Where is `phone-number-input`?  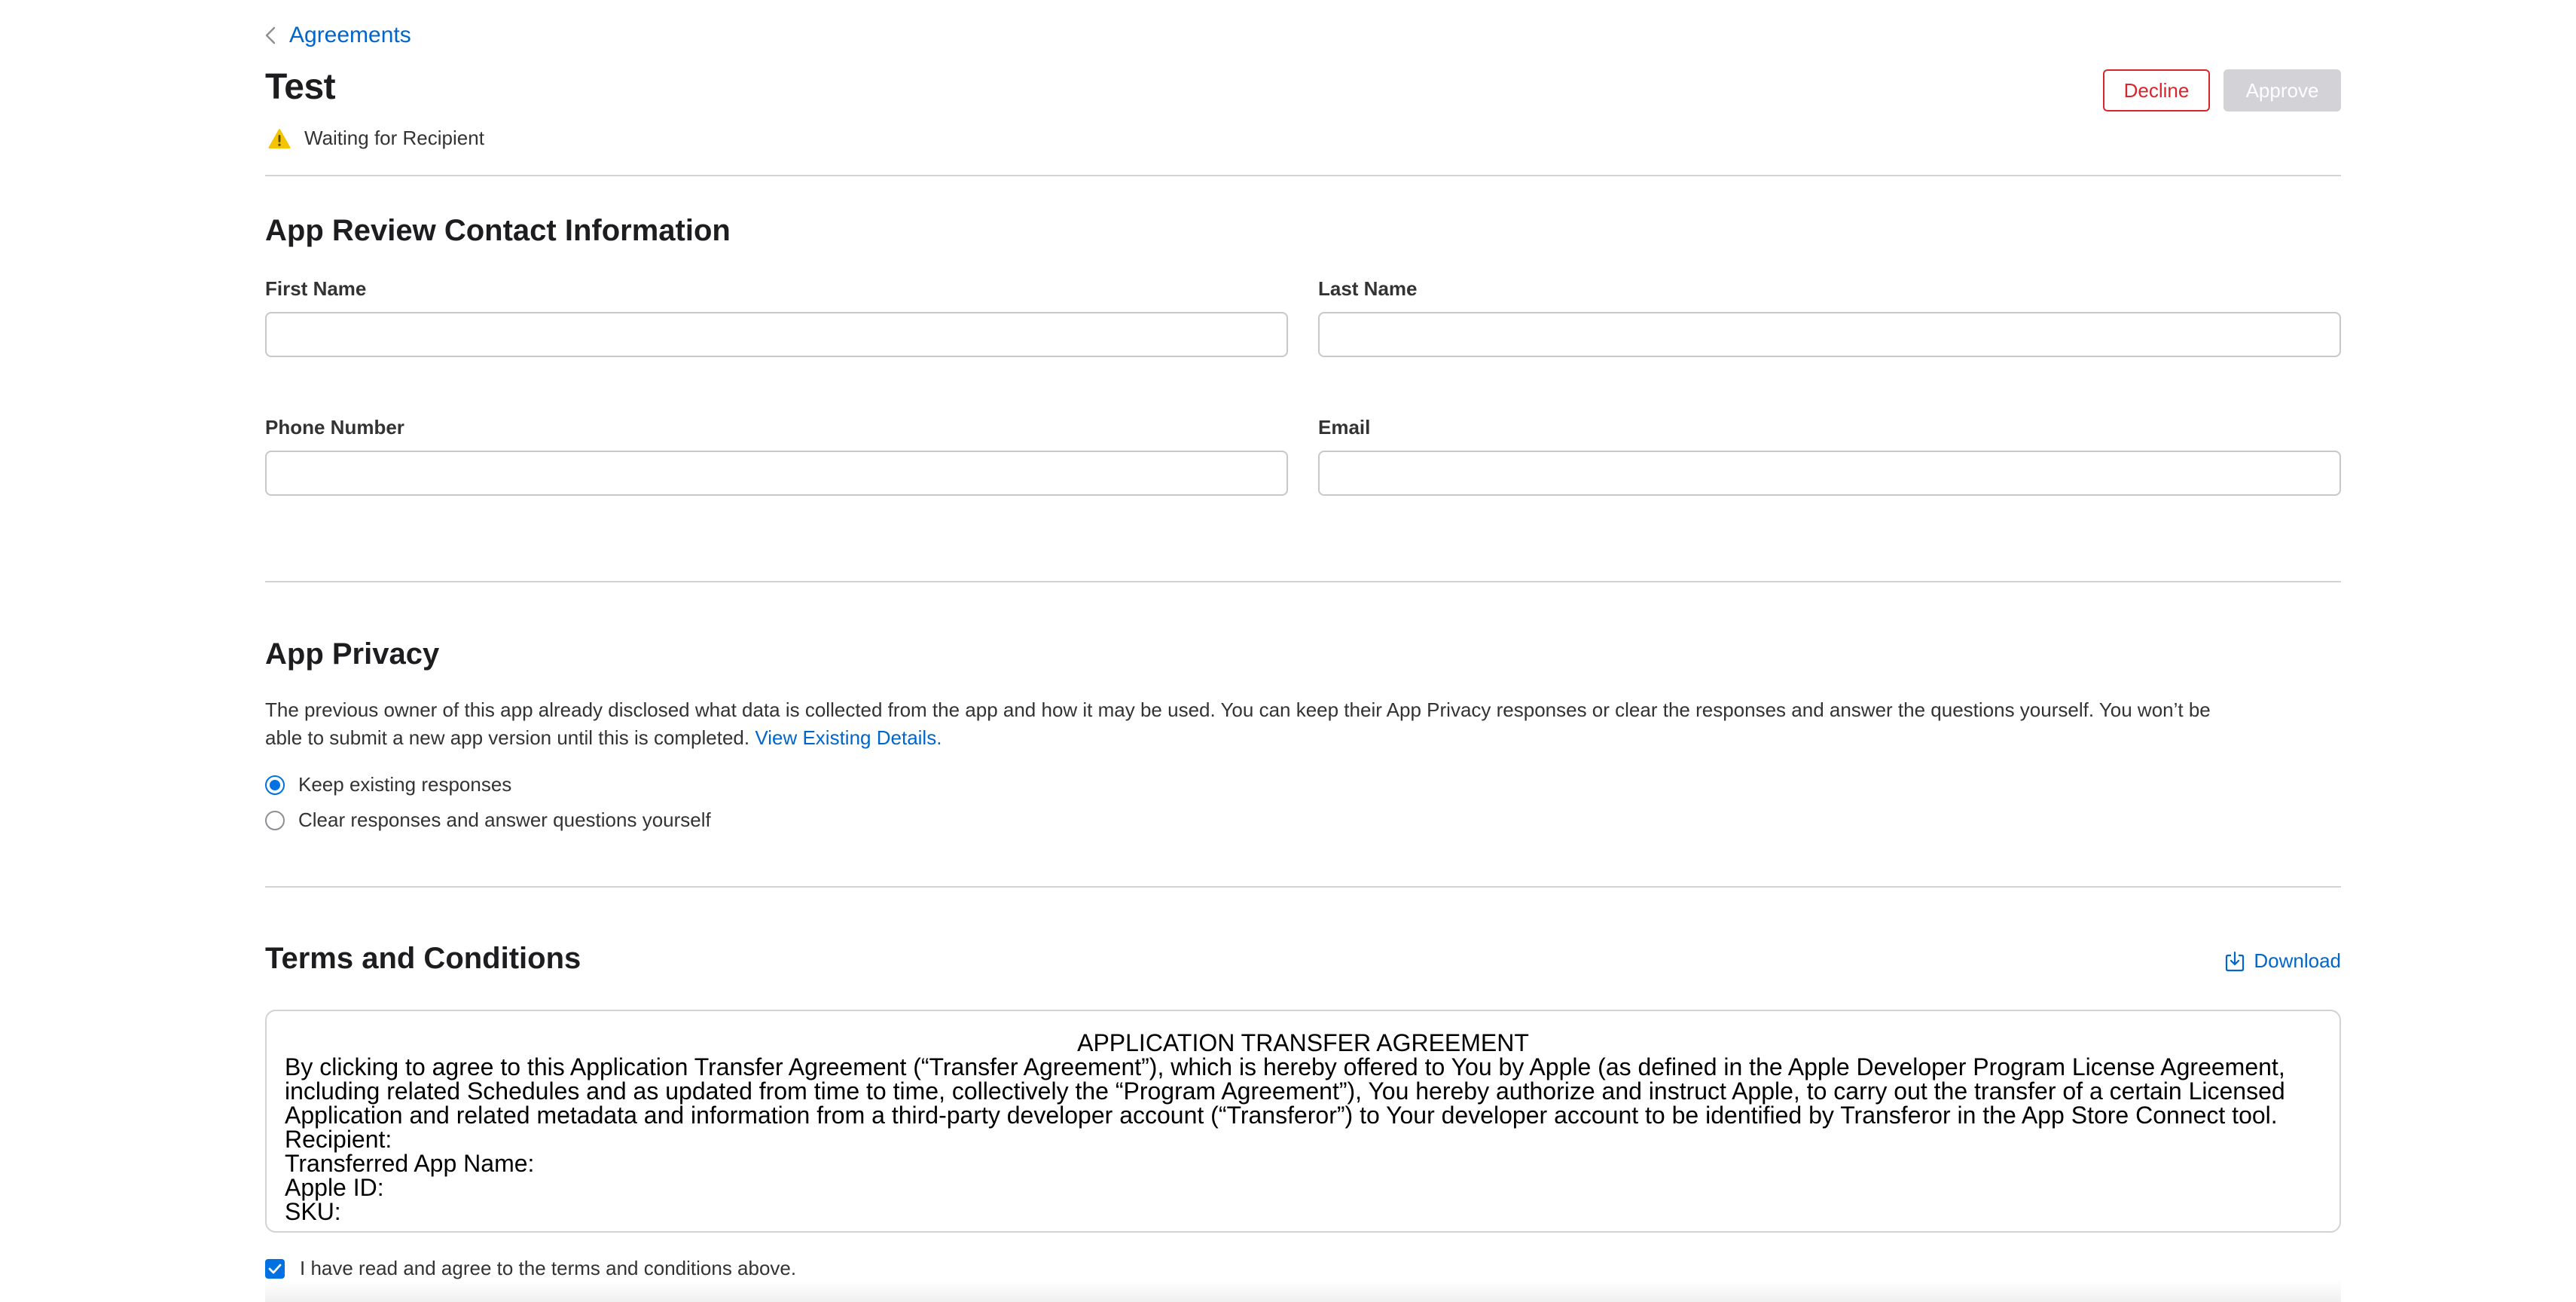
phone-number-input is located at coordinates (776, 473).